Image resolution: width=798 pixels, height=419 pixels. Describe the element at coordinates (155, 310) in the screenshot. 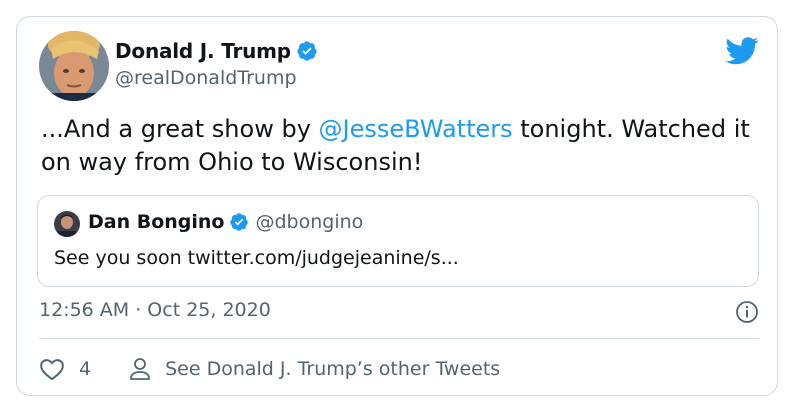

I see `tweet-timestamp: 12:56 AM · Oct 25, 2020` at that location.